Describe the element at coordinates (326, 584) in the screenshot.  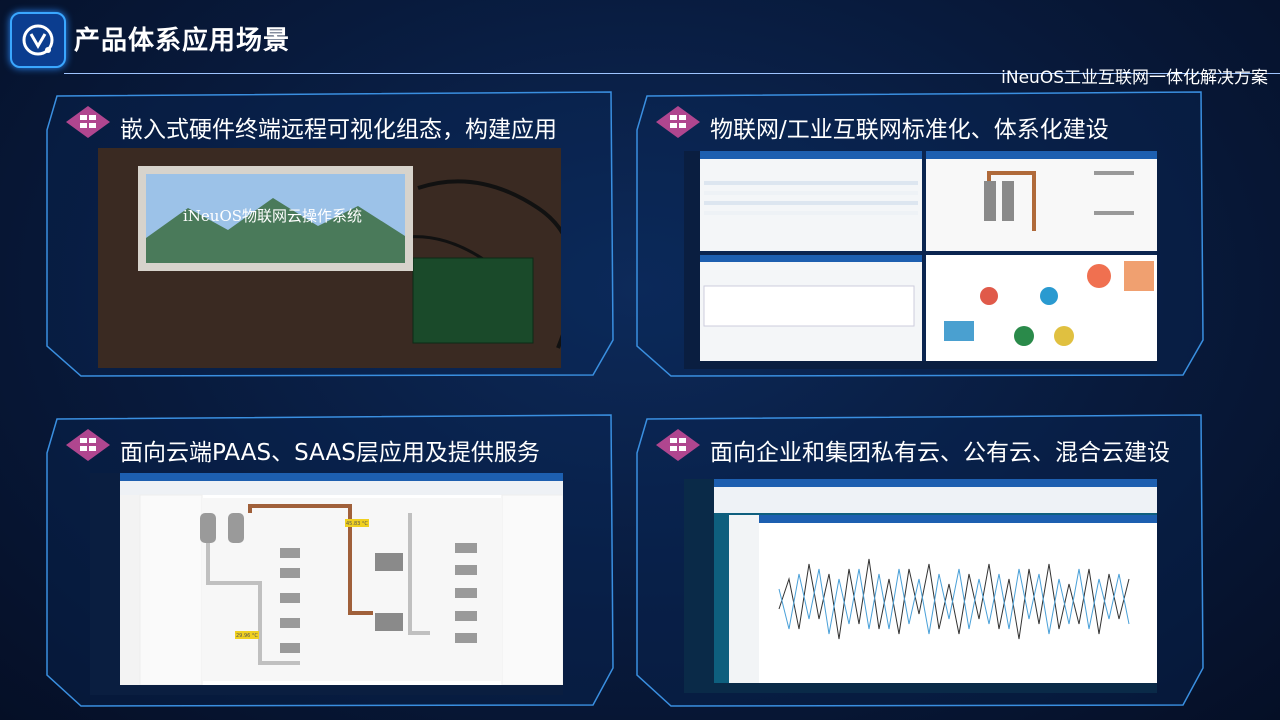
I see `scada-screenshot: 45.83 °C 29.96 °C` at that location.